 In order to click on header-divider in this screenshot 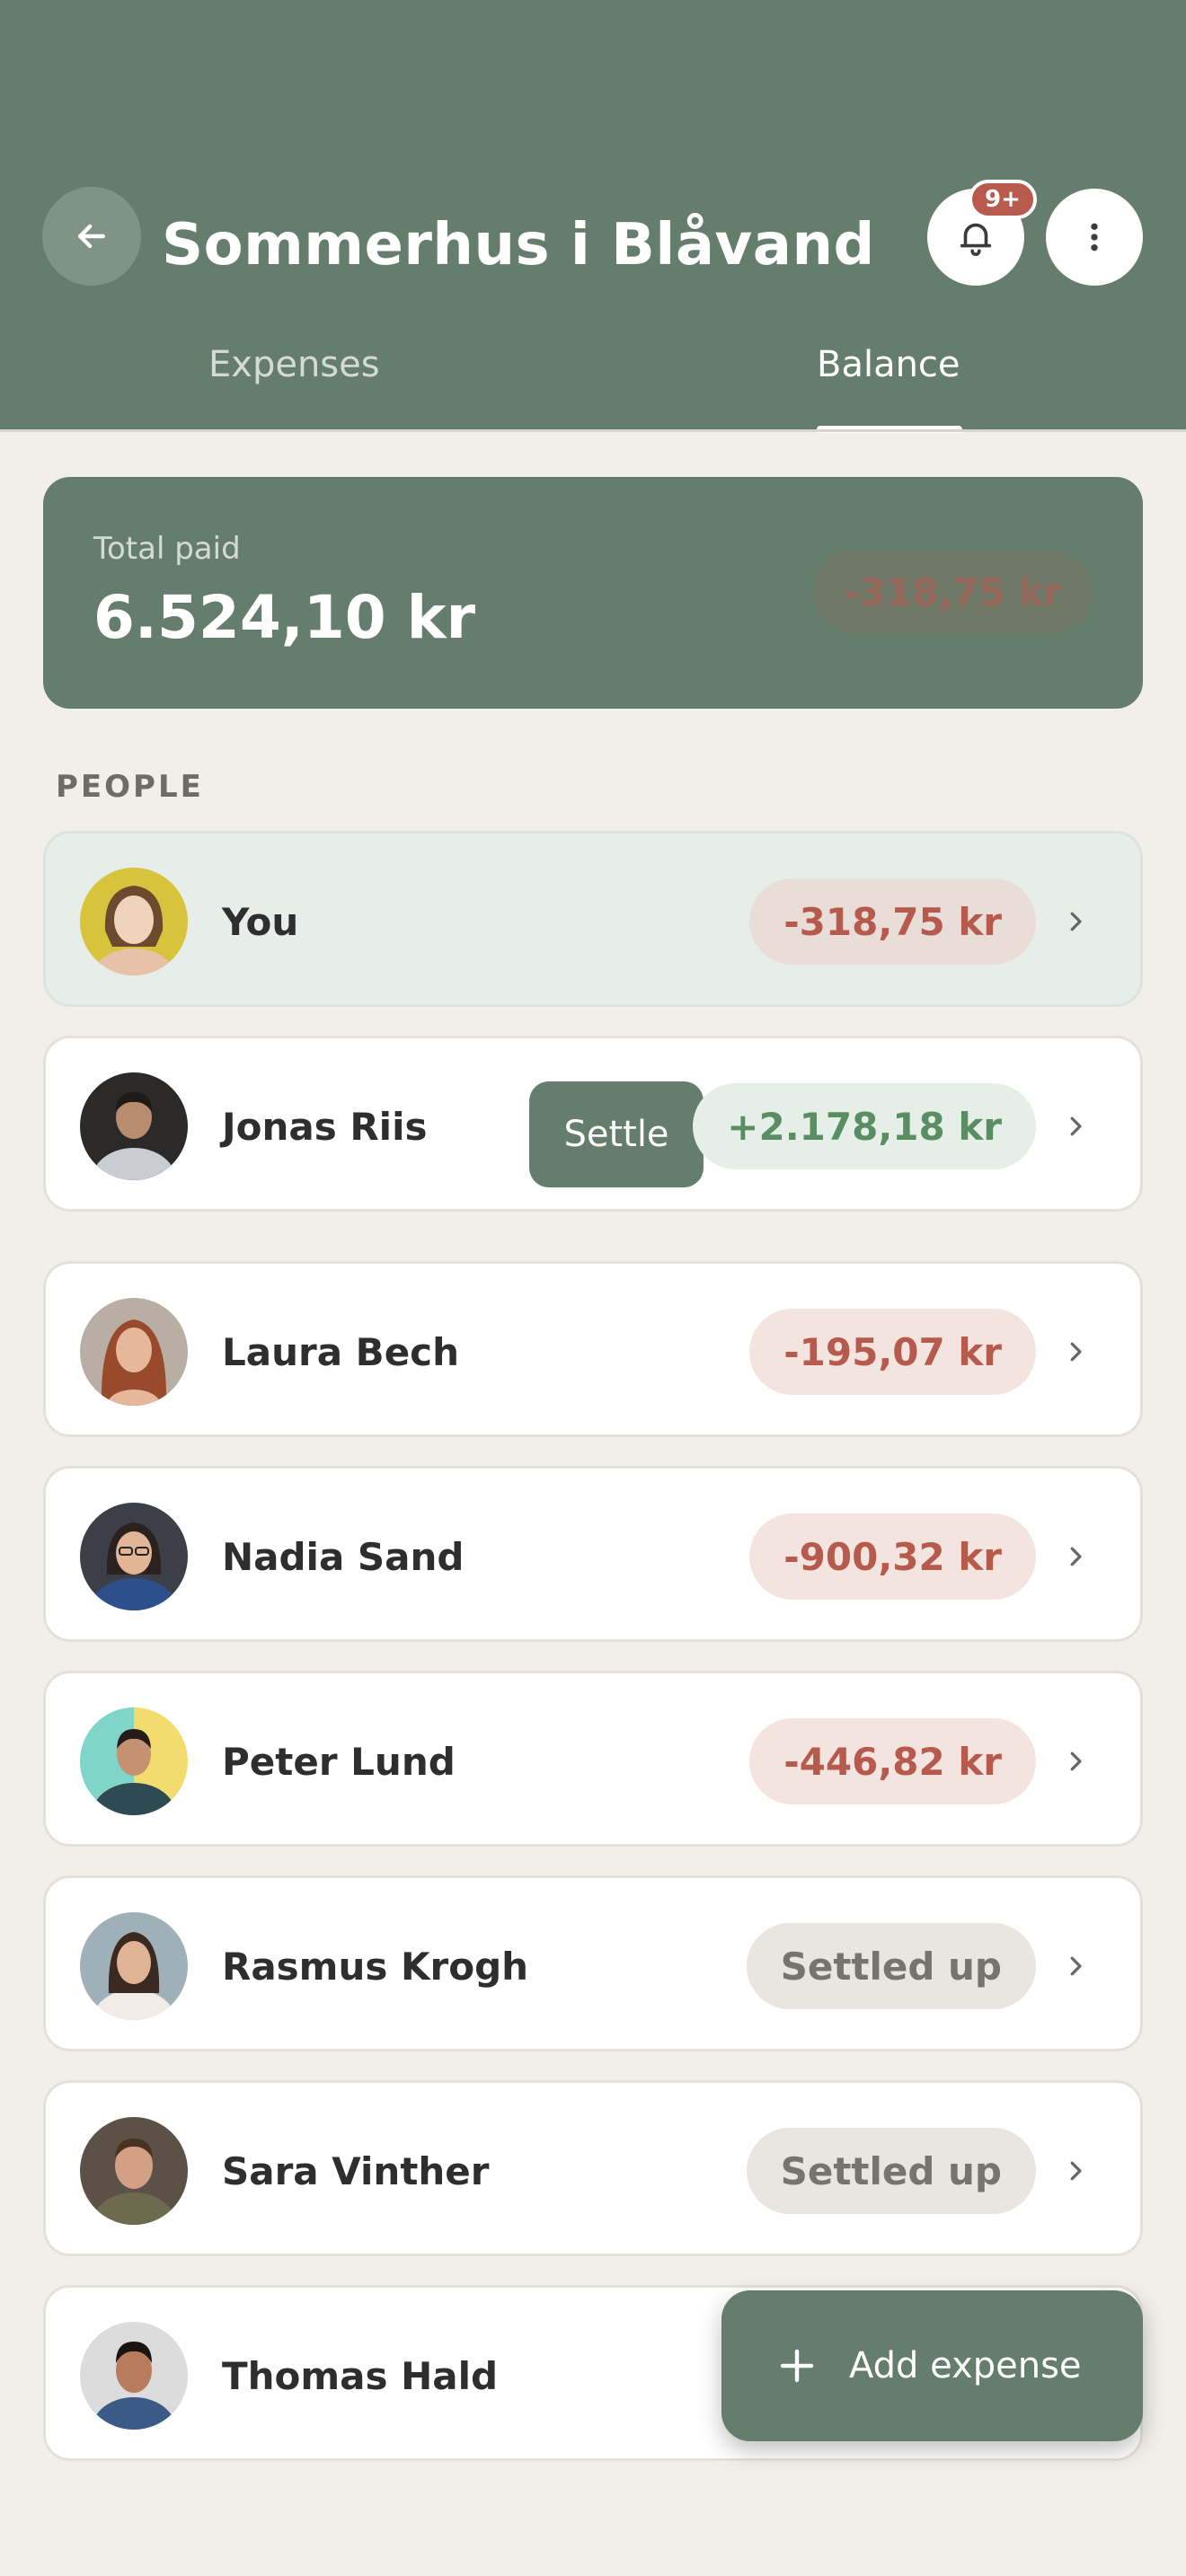, I will do `click(593, 430)`.